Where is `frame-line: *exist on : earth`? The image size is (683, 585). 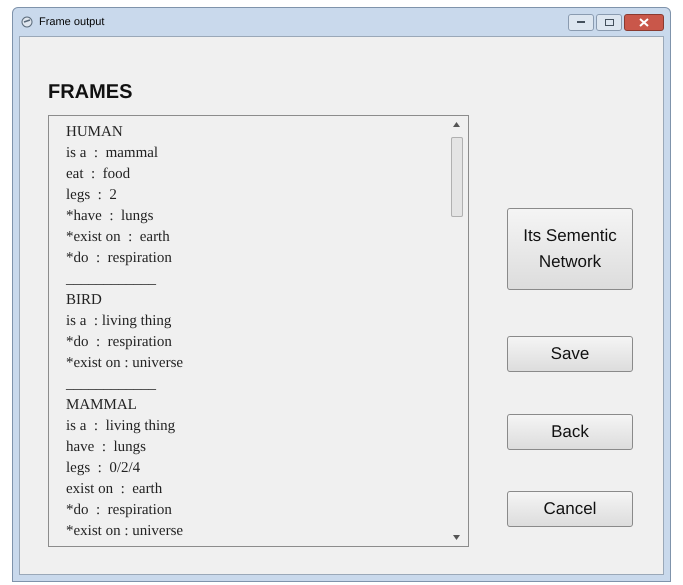 frame-line: *exist on : earth is located at coordinates (118, 237).